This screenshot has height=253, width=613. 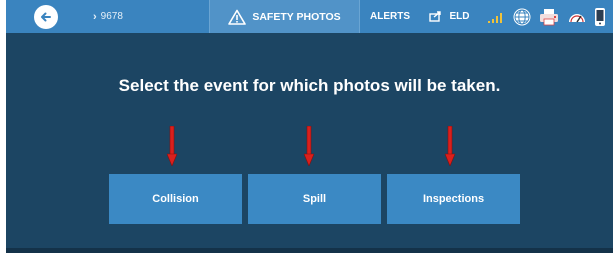 I want to click on chevron-right-icon: ›, so click(x=95, y=16).